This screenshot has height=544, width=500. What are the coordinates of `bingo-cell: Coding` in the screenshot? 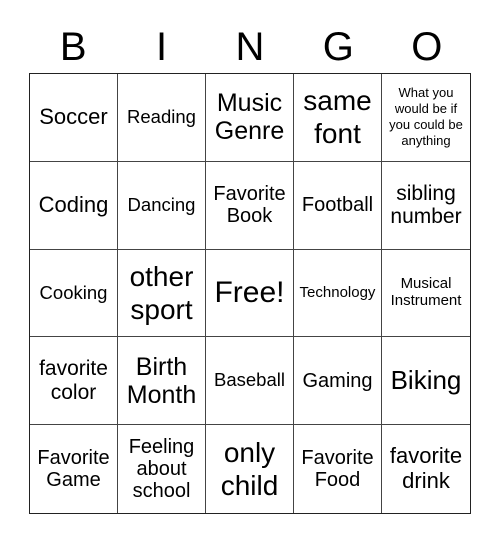 It's located at (74, 205).